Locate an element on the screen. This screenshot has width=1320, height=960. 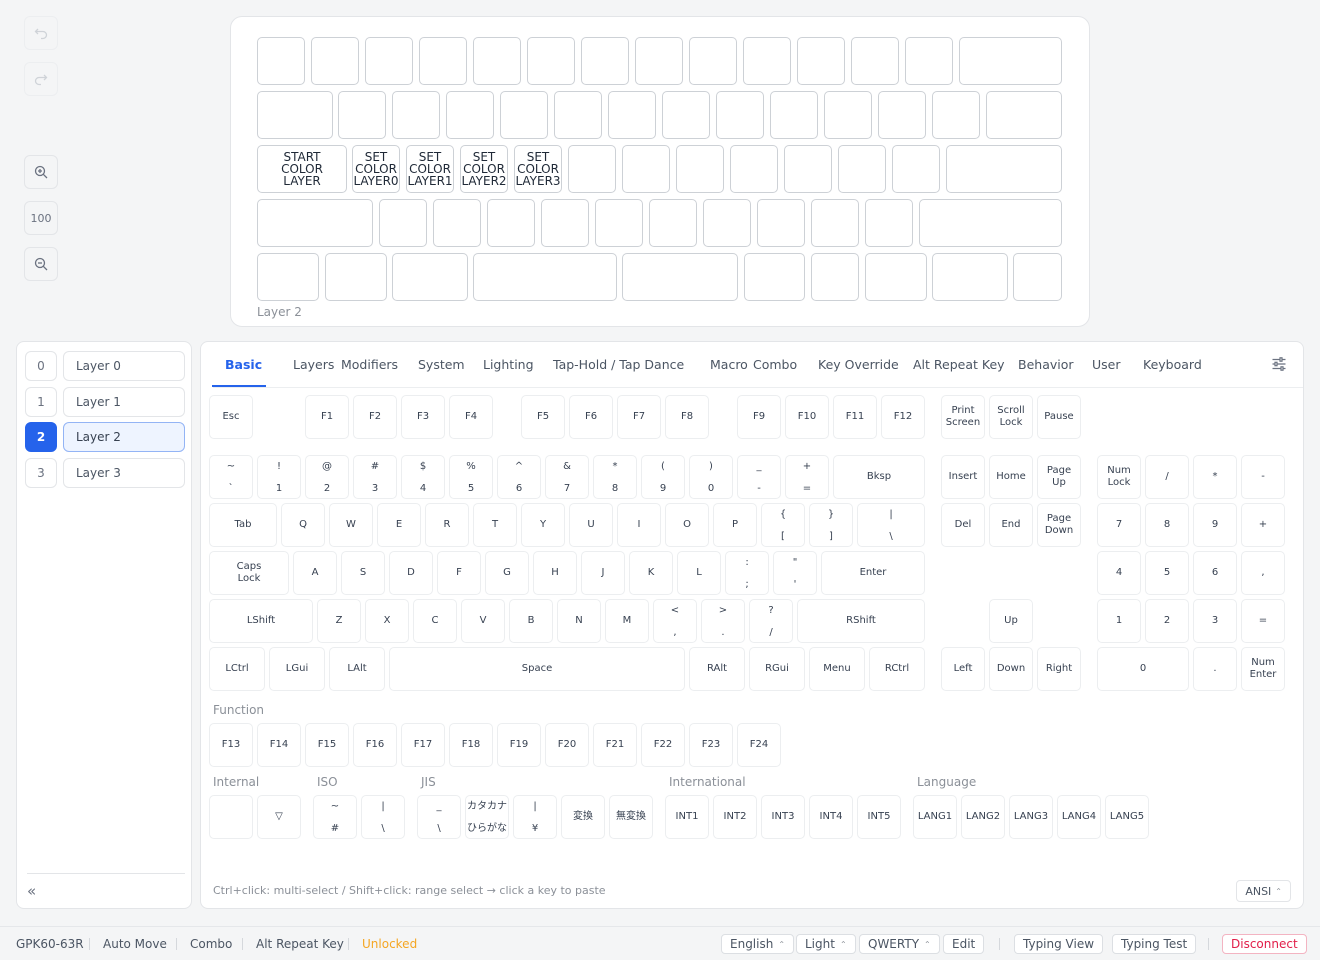
key-f24: F24 is located at coordinates (759, 745).